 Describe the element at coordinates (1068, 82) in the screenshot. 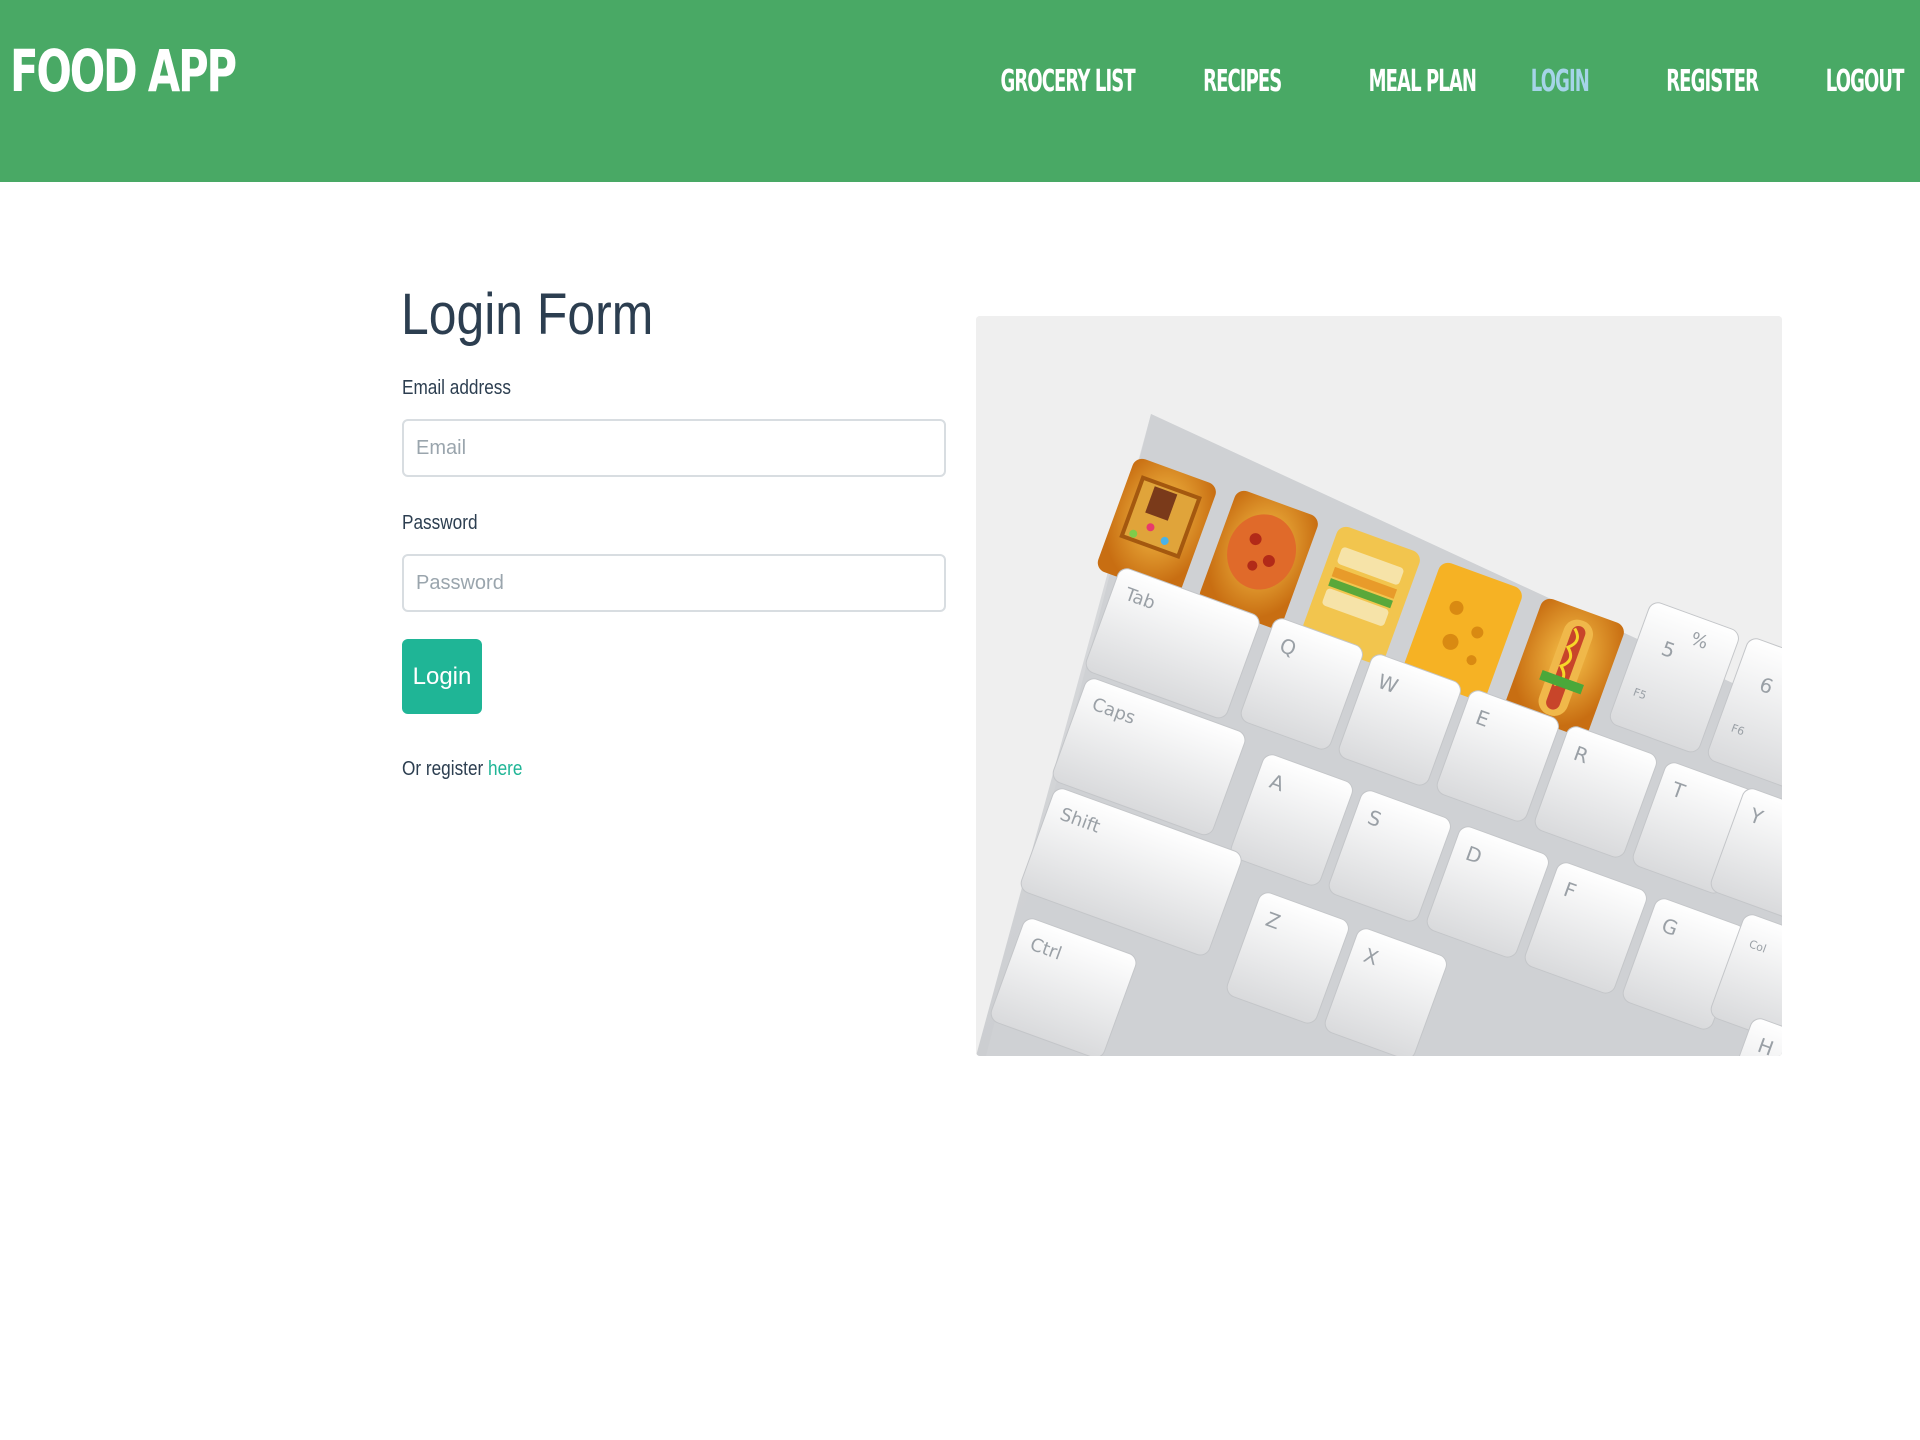

I see `nav-grocery-list: GROCERY LIST` at that location.